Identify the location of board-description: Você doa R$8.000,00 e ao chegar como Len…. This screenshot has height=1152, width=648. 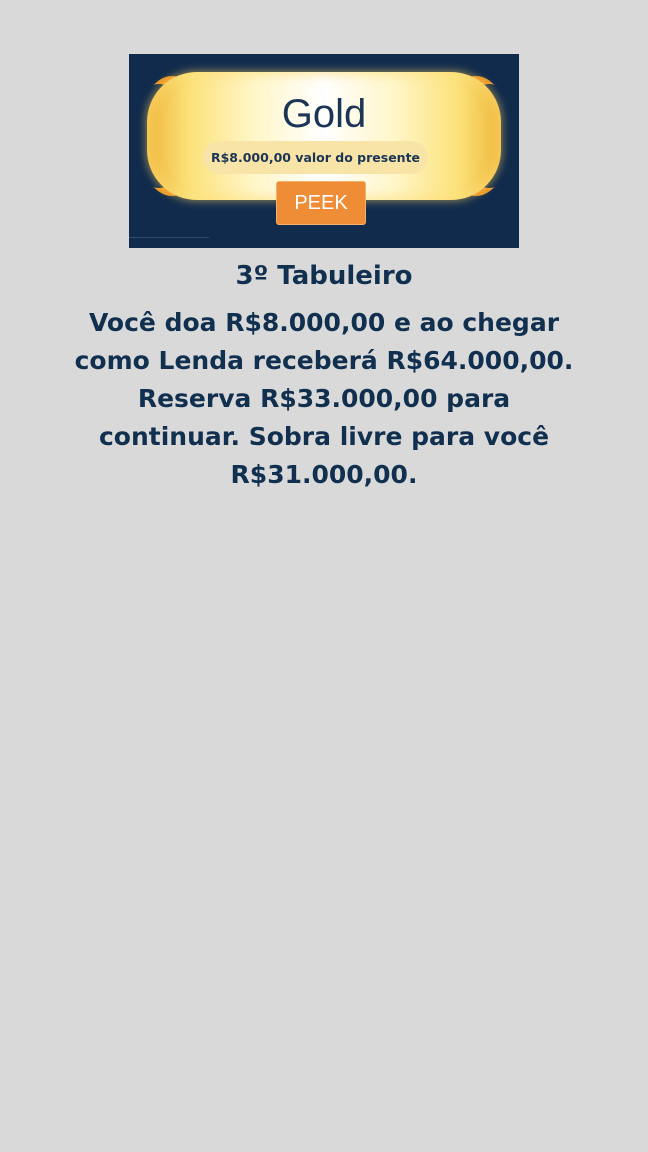
(324, 398).